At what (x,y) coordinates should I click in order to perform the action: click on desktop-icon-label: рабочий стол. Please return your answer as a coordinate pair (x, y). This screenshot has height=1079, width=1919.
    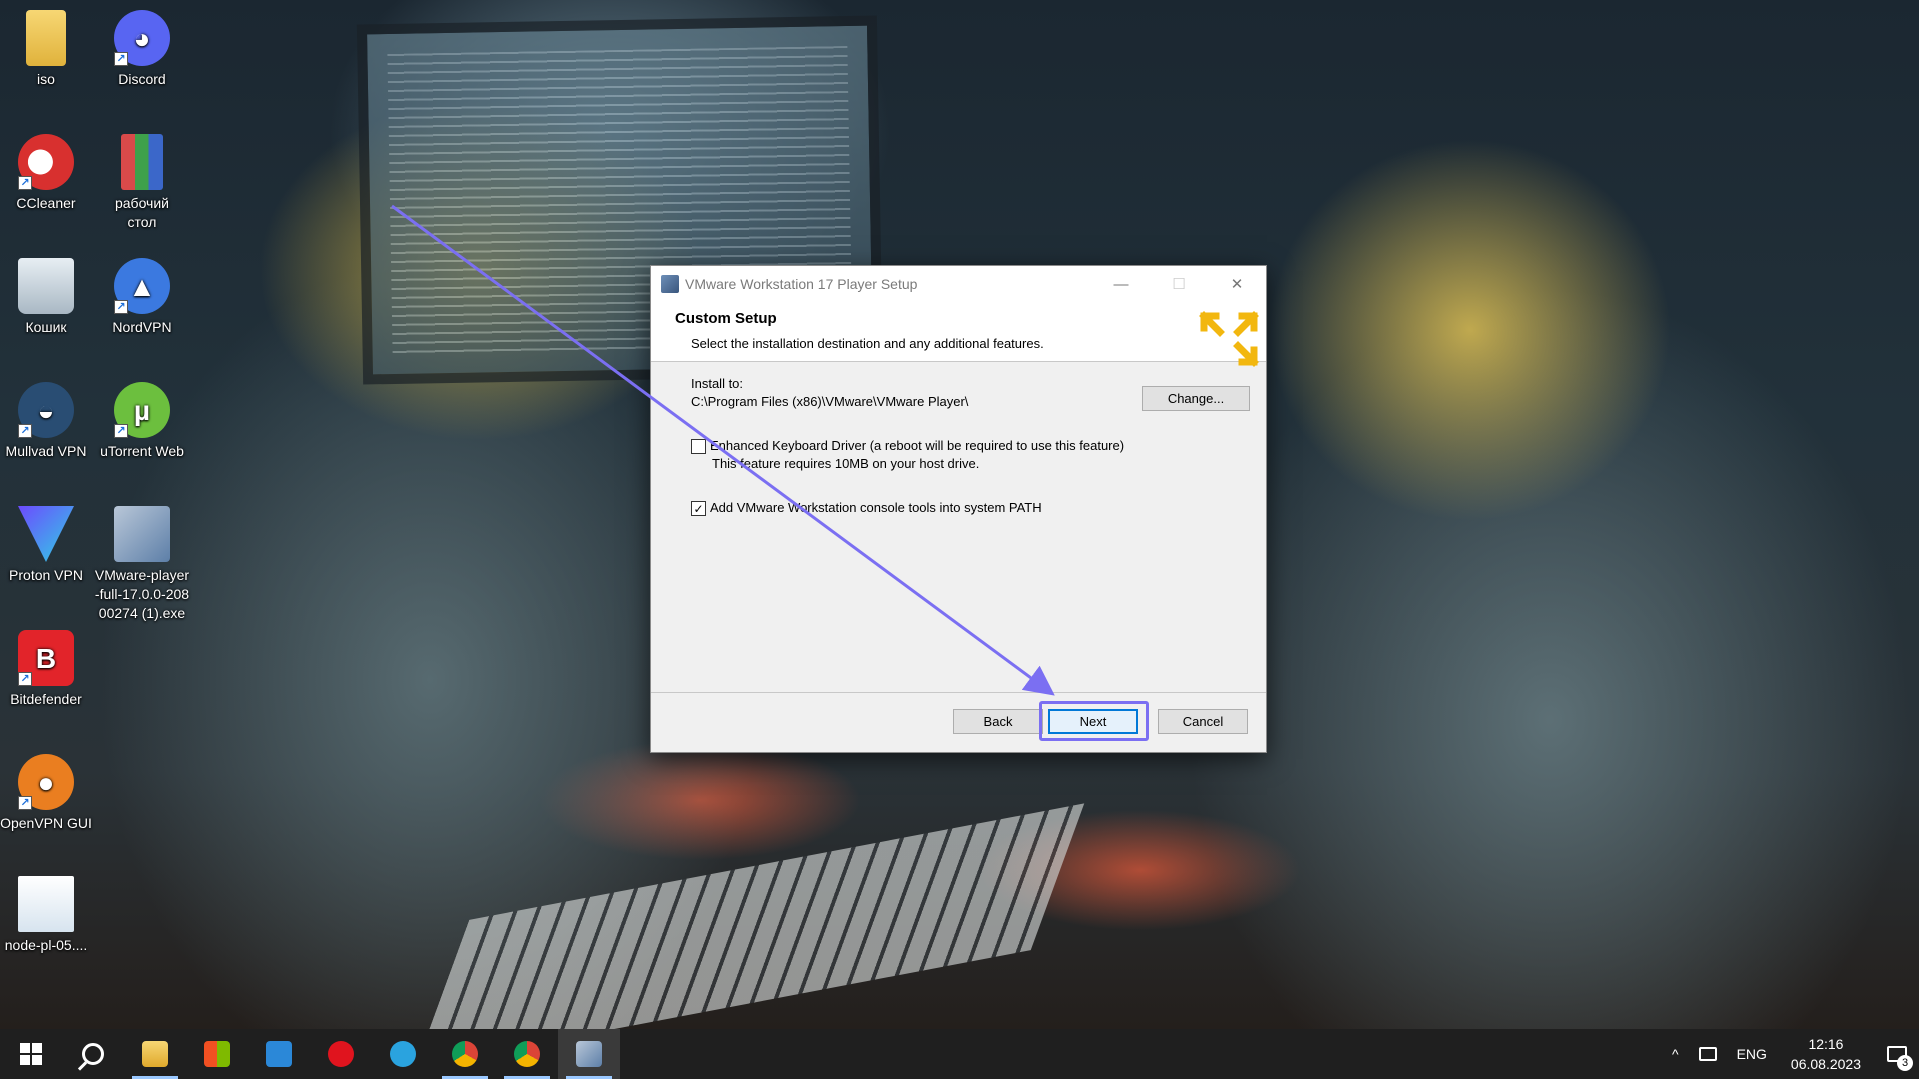
    Looking at the image, I should click on (141, 212).